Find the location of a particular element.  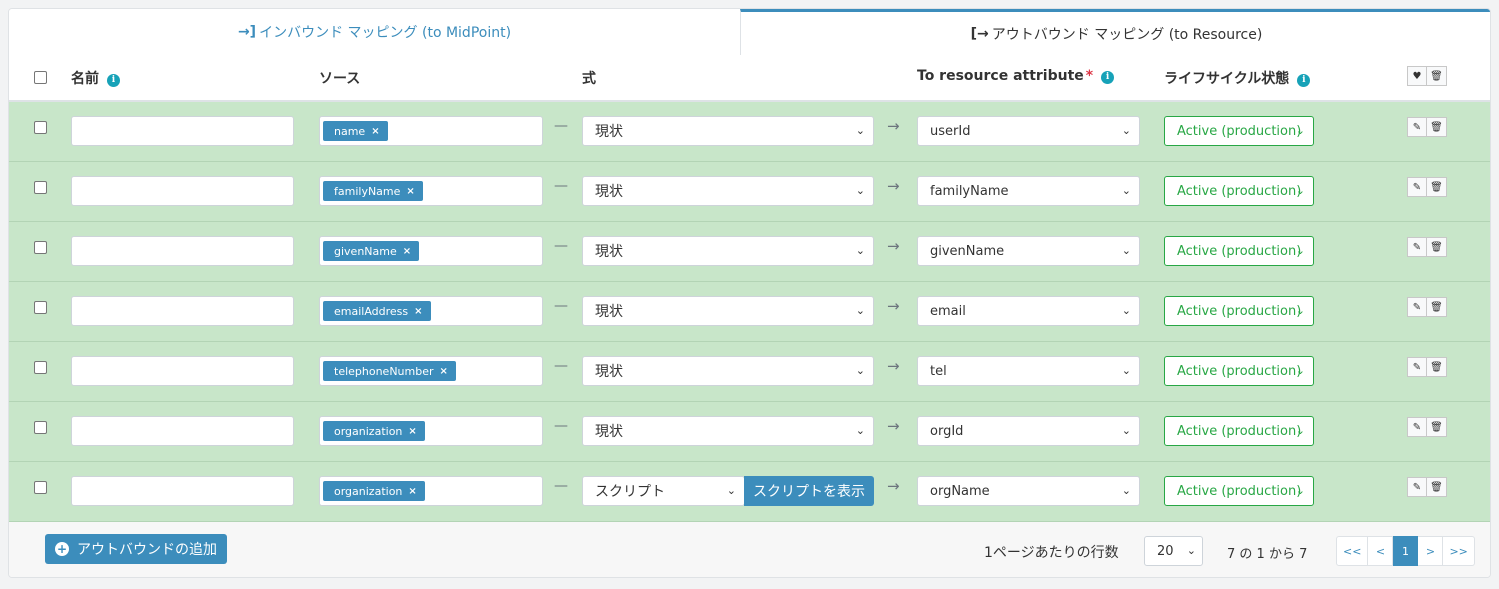

page-current: 1 is located at coordinates (1406, 551).